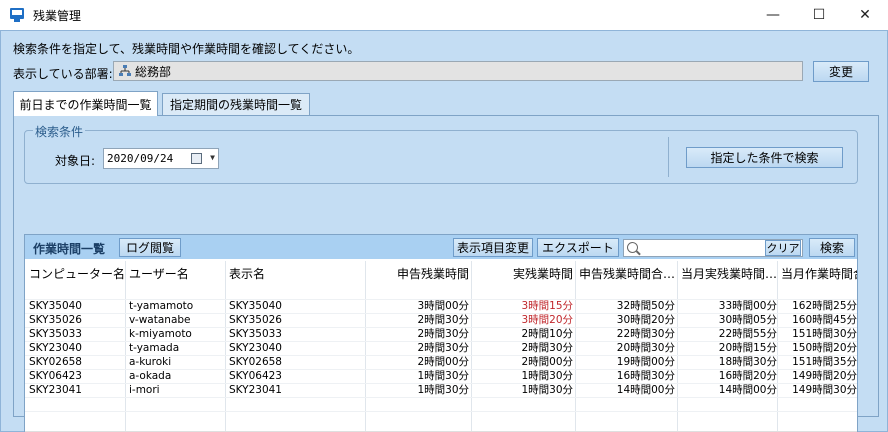 The width and height of the screenshot is (888, 432). What do you see at coordinates (824, 320) in the screenshot?
I see `table-cell: 160時間45分` at bounding box center [824, 320].